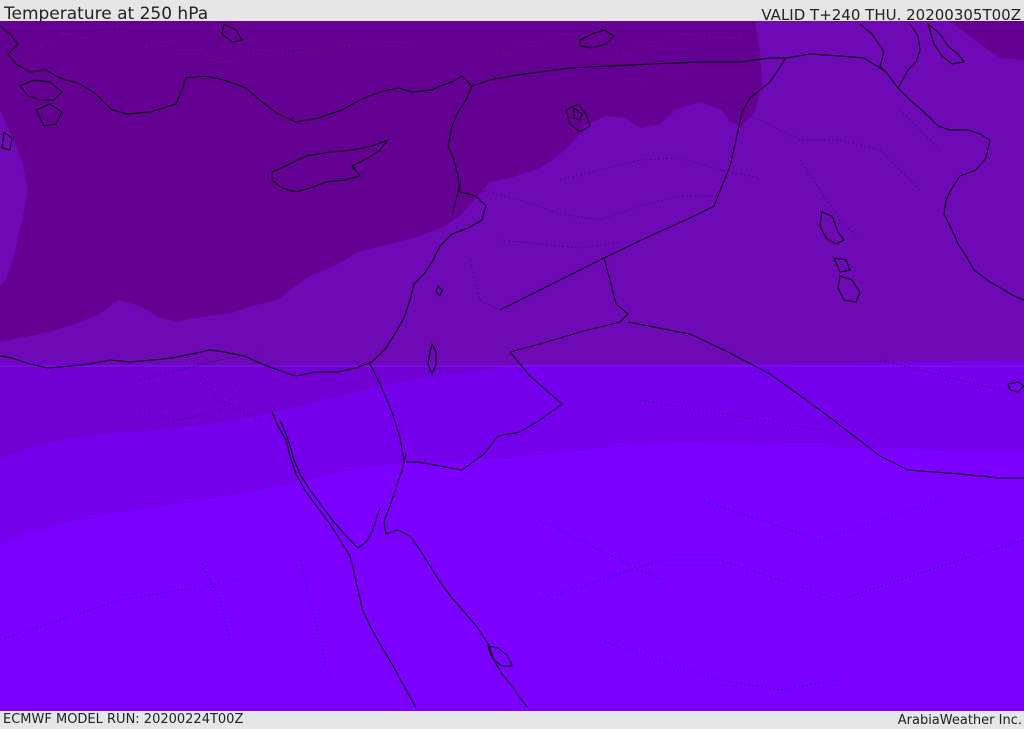 This screenshot has height=729, width=1024. What do you see at coordinates (106, 14) in the screenshot?
I see `map-title: Temperature at 250 hPa` at bounding box center [106, 14].